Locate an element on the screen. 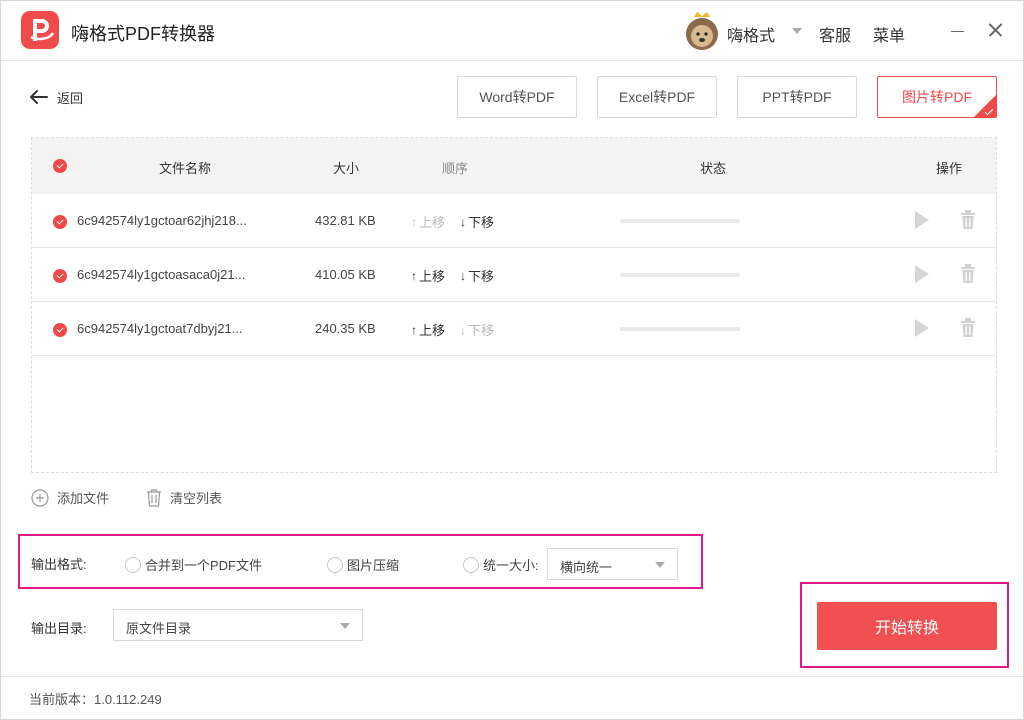  output-format-label: 输出格式: is located at coordinates (59, 564).